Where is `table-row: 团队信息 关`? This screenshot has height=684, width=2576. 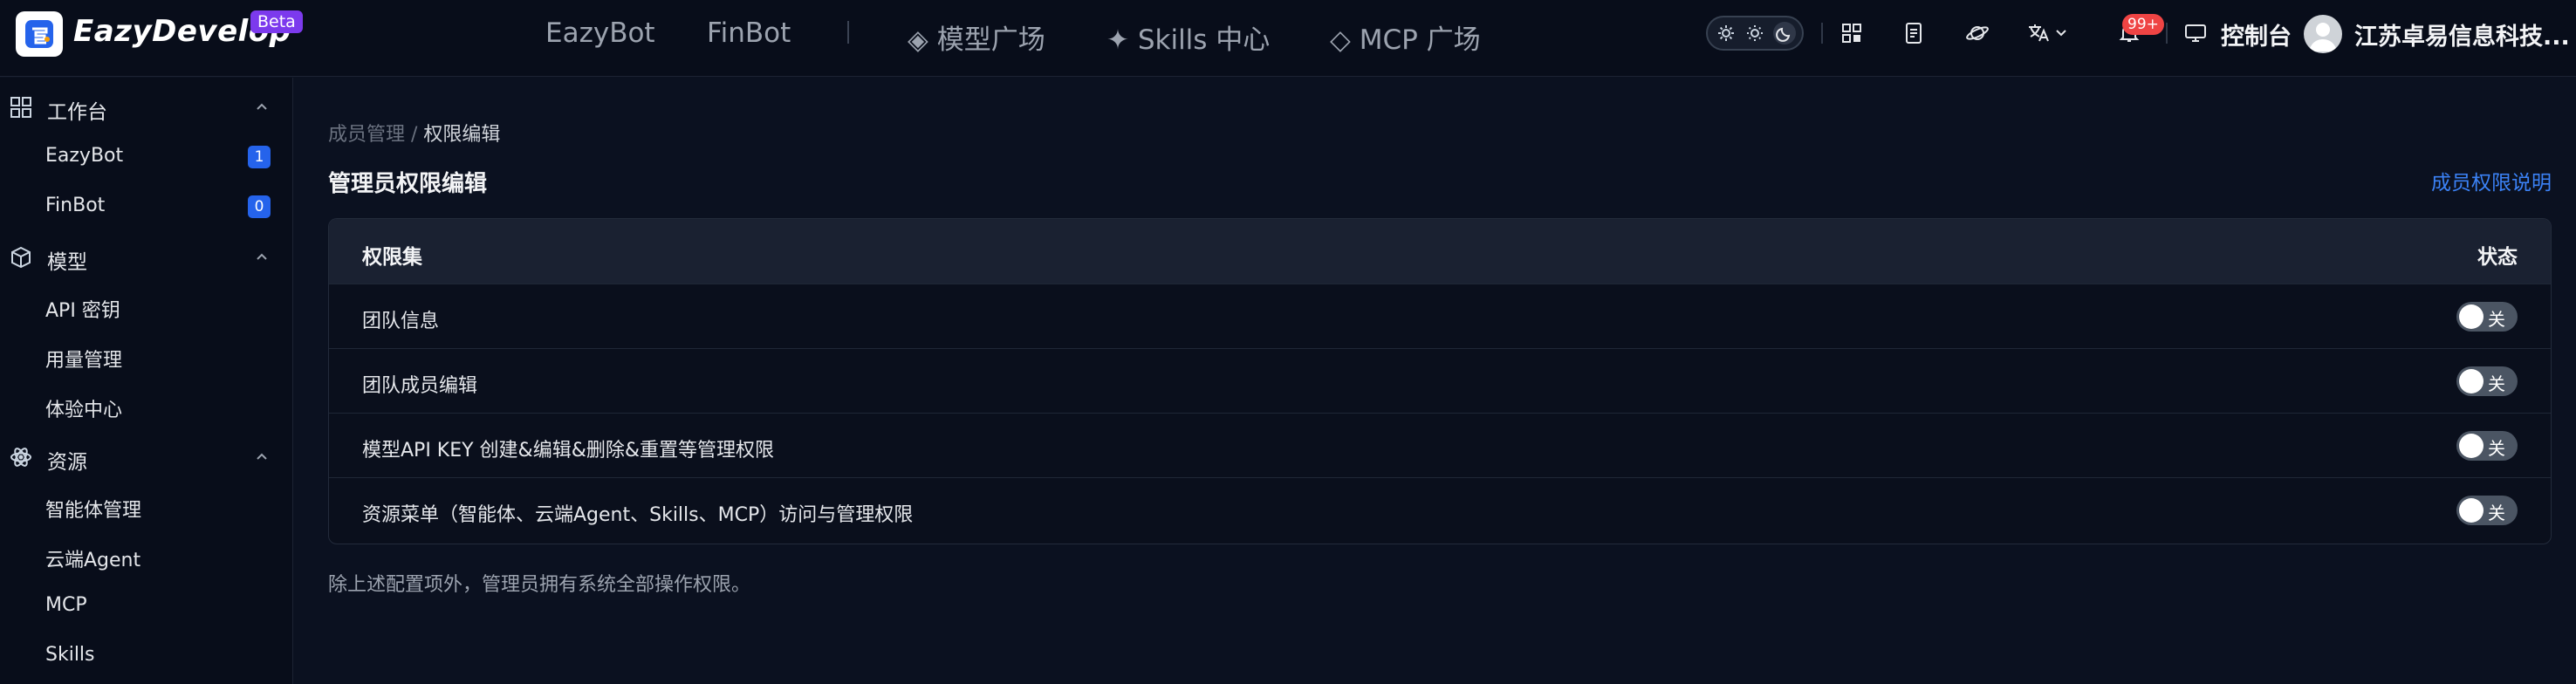 table-row: 团队信息 关 is located at coordinates (1440, 316).